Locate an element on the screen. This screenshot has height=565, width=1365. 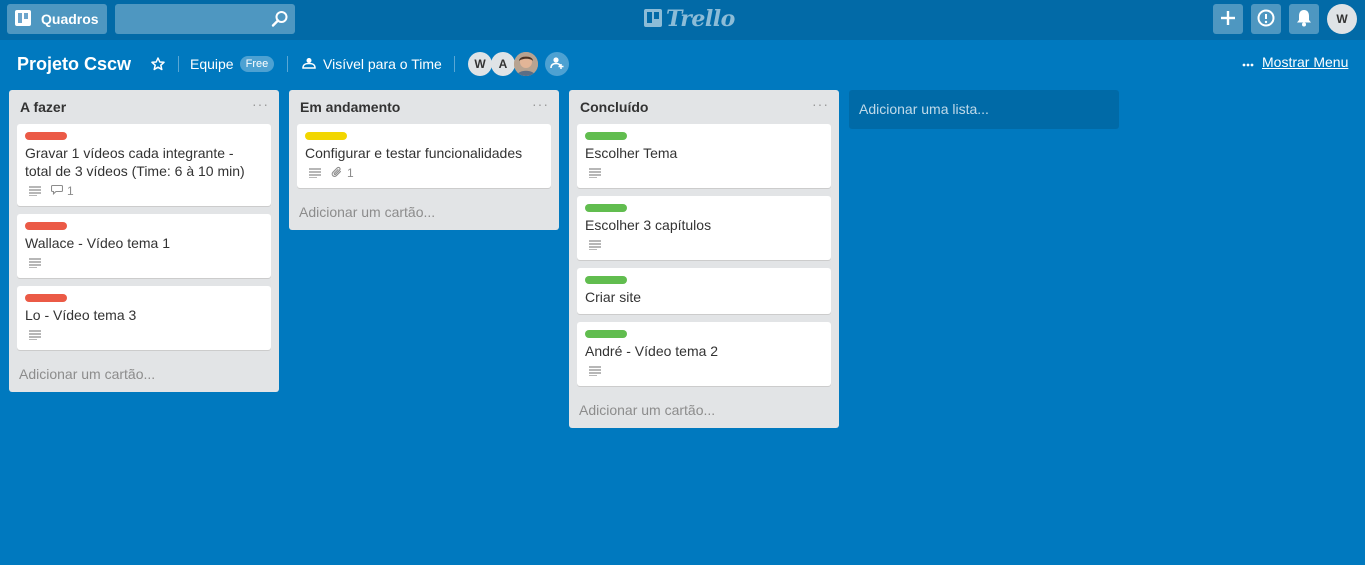
trello-logo-icon is located at coordinates (653, 19).